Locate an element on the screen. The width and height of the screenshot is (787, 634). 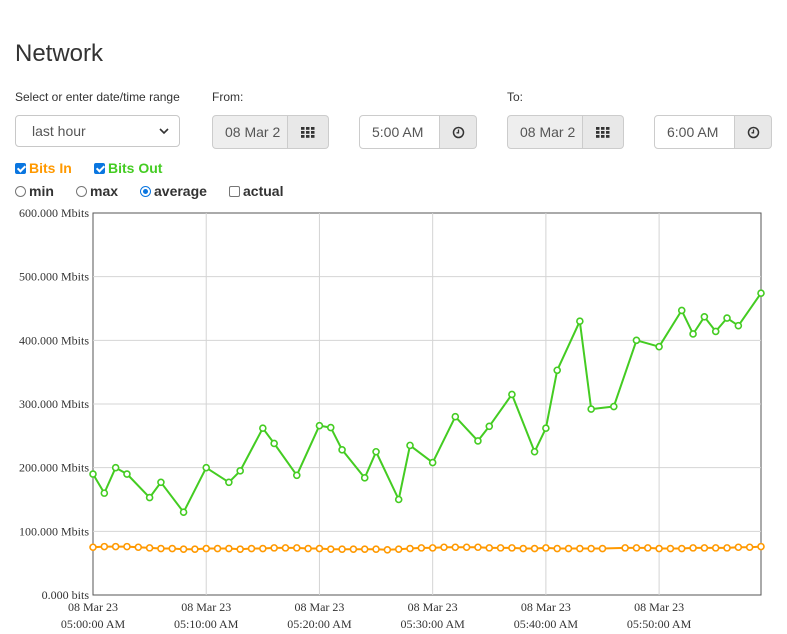
mode-average-radio is located at coordinates (145, 191).